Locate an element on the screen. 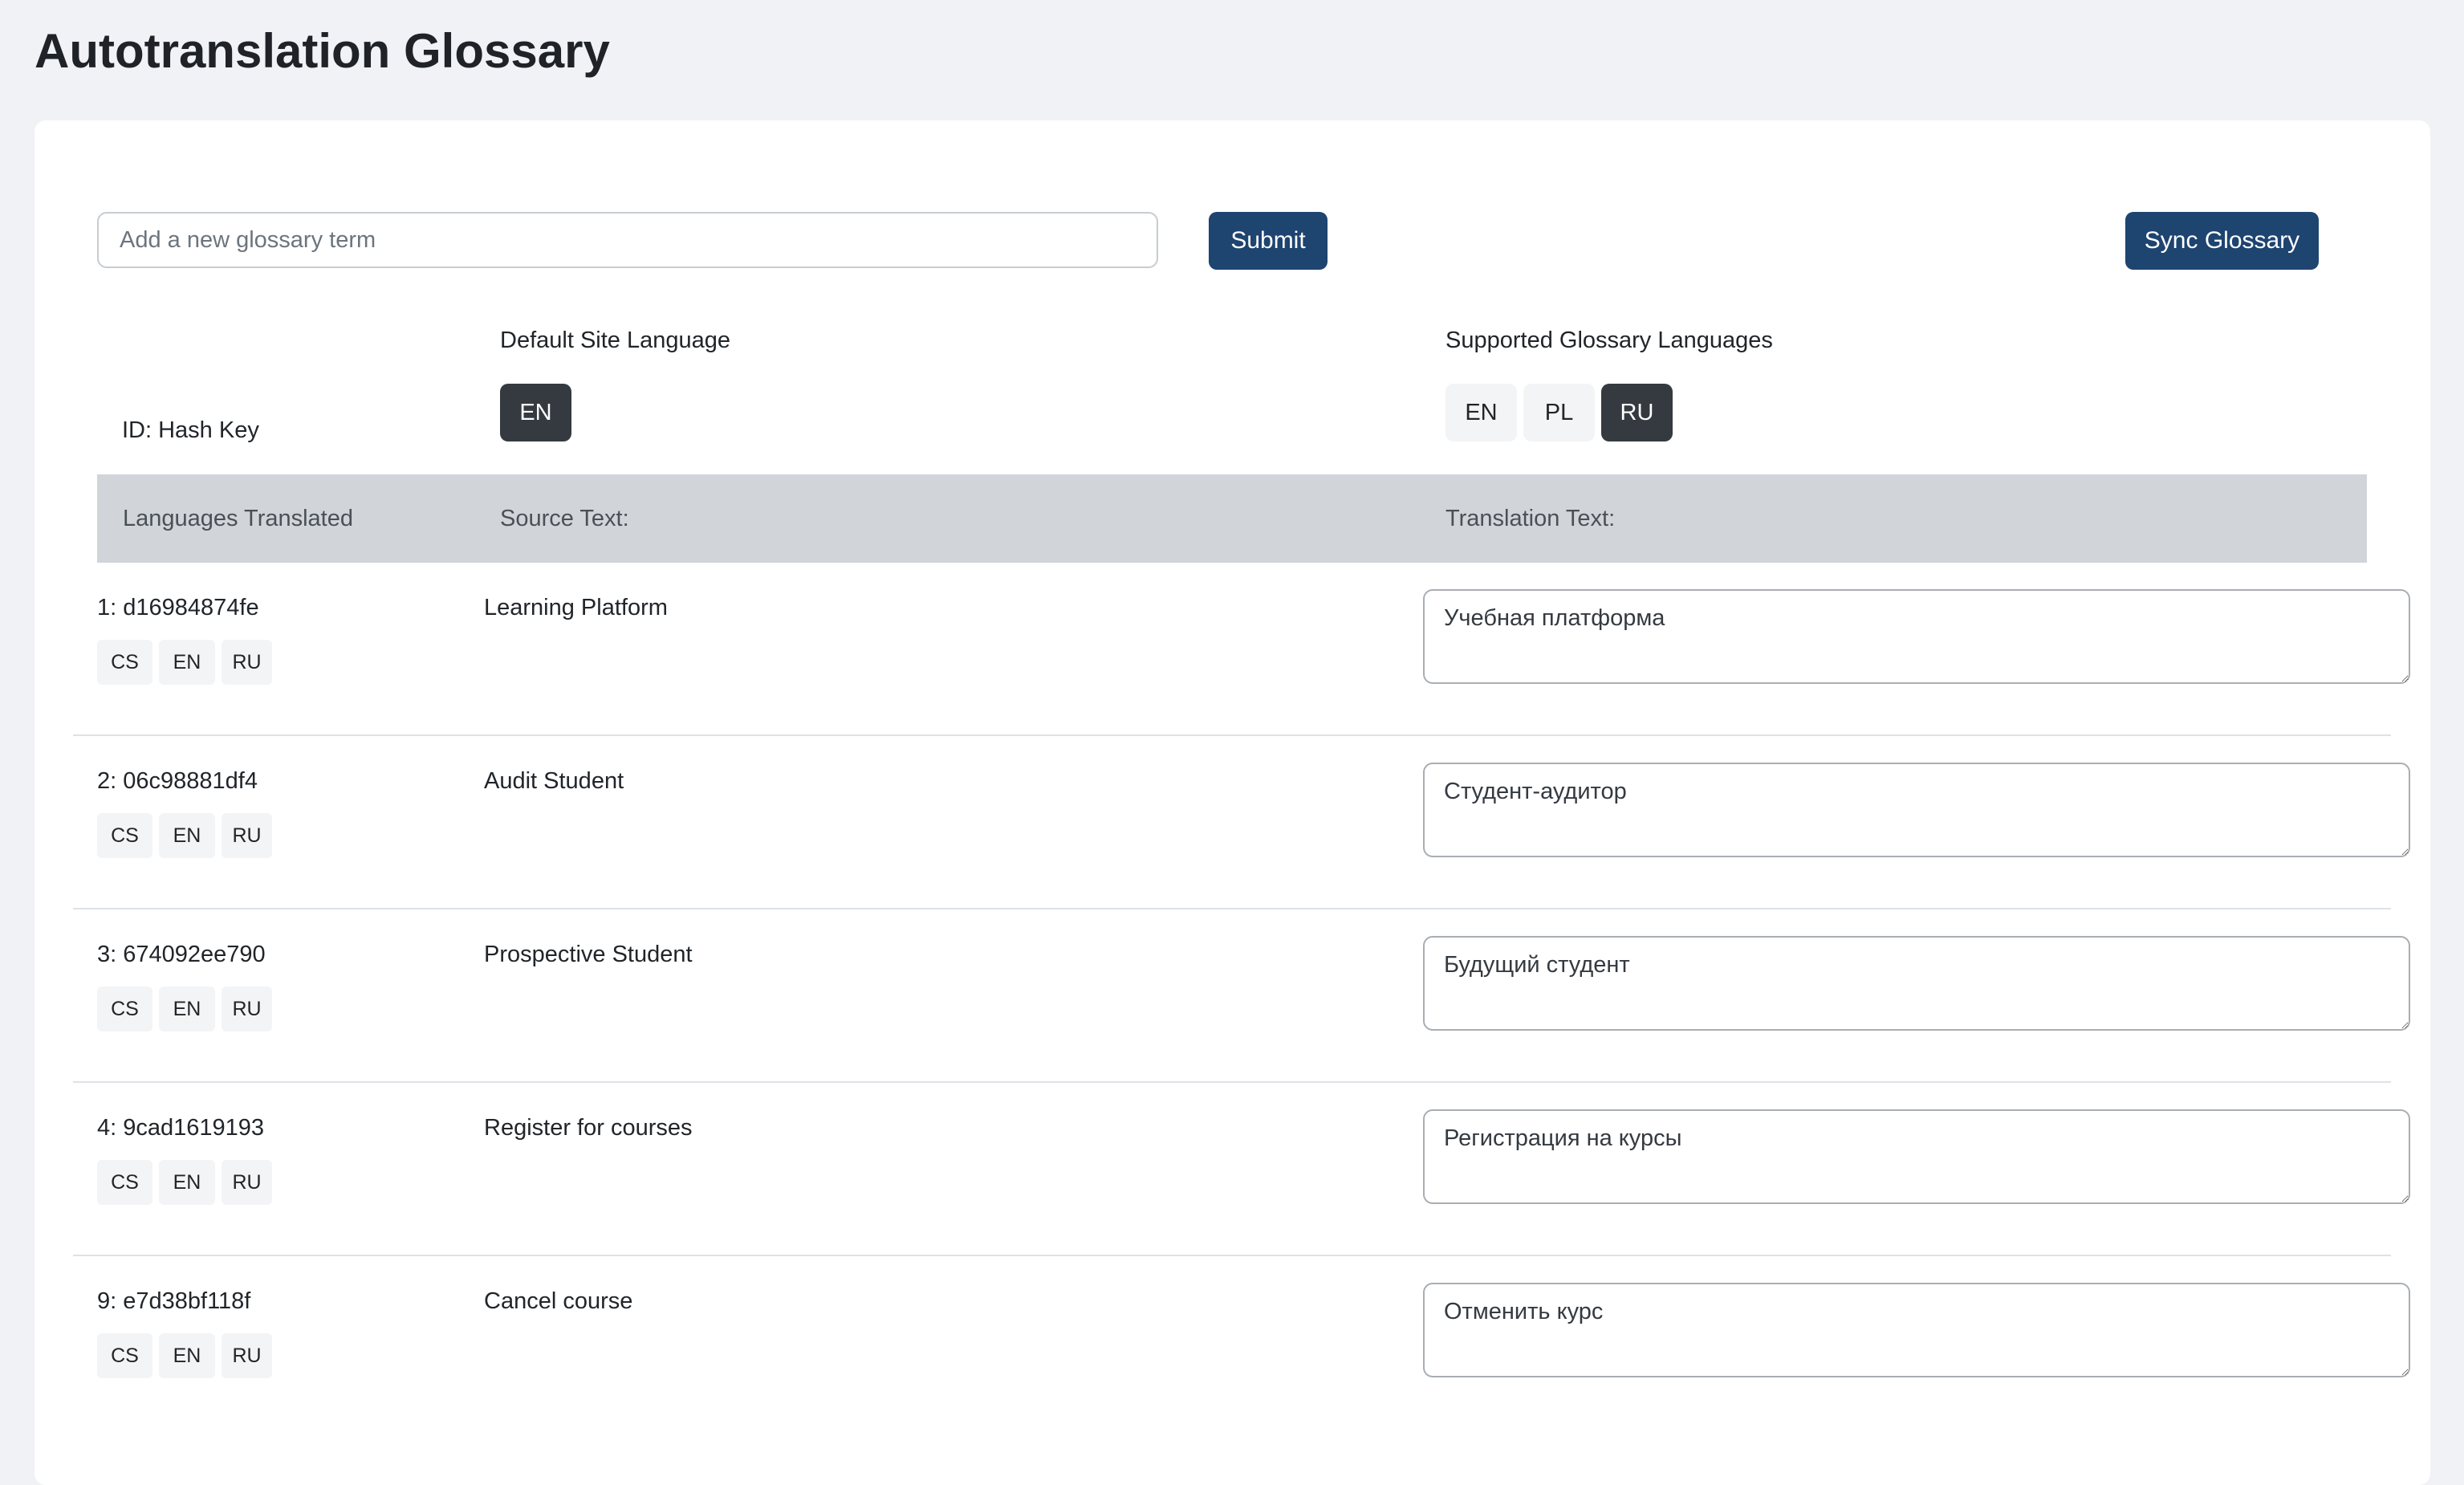 The image size is (2464, 1485). languages-translated-header: Languages Translated is located at coordinates (238, 518).